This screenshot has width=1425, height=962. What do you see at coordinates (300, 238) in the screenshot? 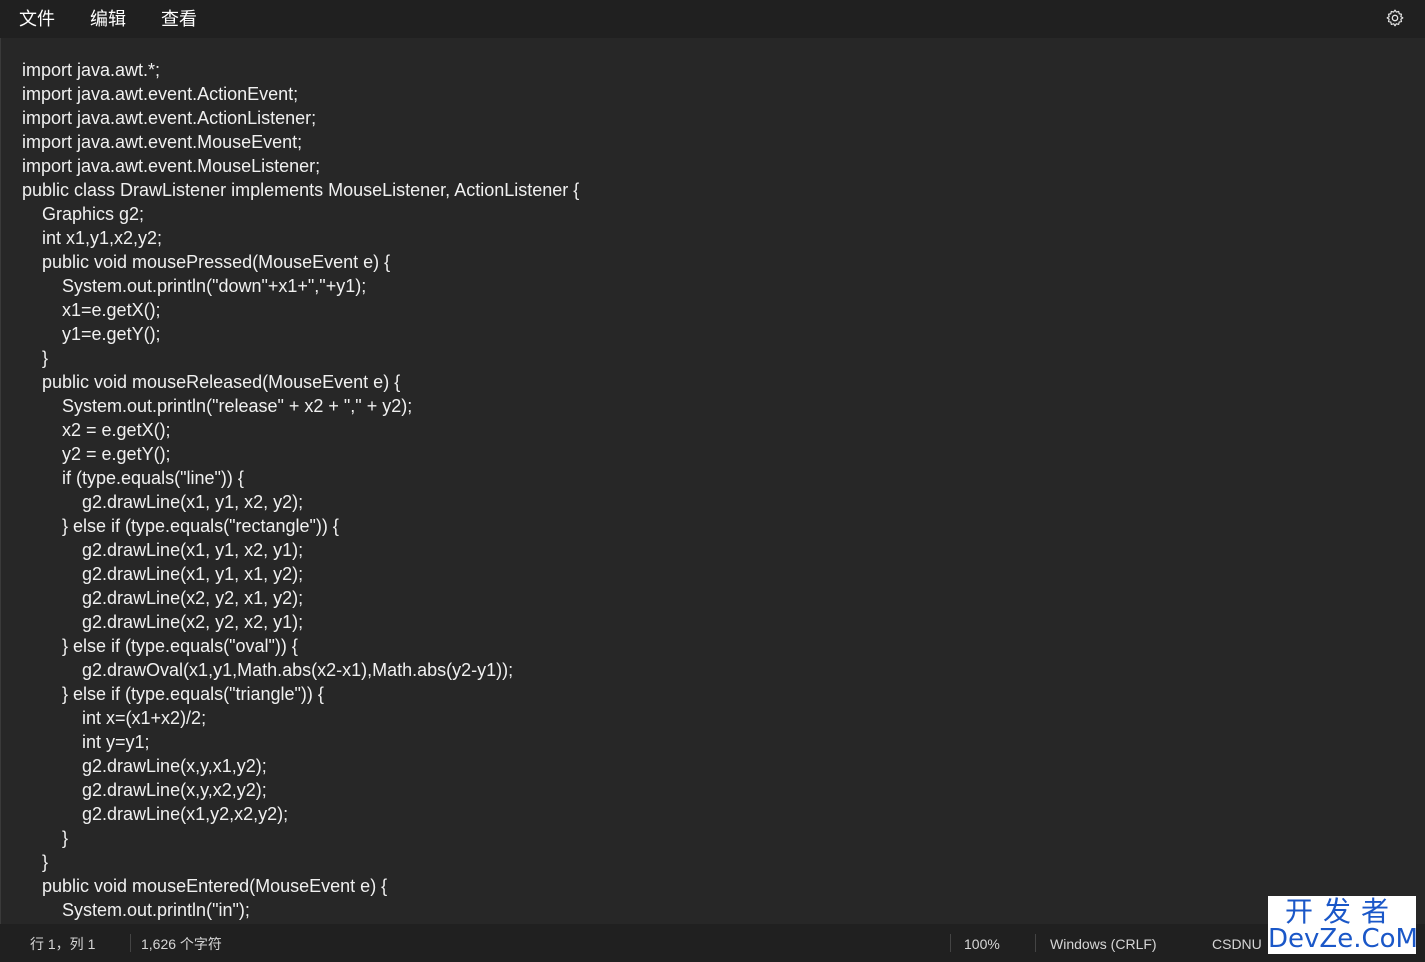
I see `code-line: int x1,y1,x2,y2;` at bounding box center [300, 238].